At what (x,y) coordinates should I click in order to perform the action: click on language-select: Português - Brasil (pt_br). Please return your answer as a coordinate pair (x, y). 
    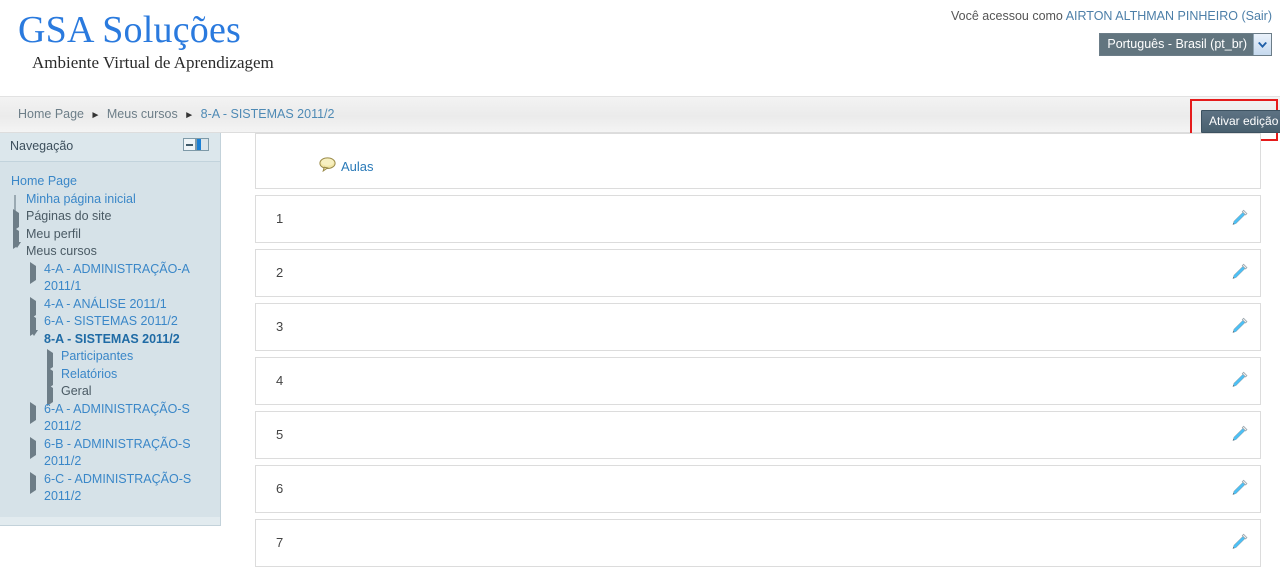
    Looking at the image, I should click on (1185, 44).